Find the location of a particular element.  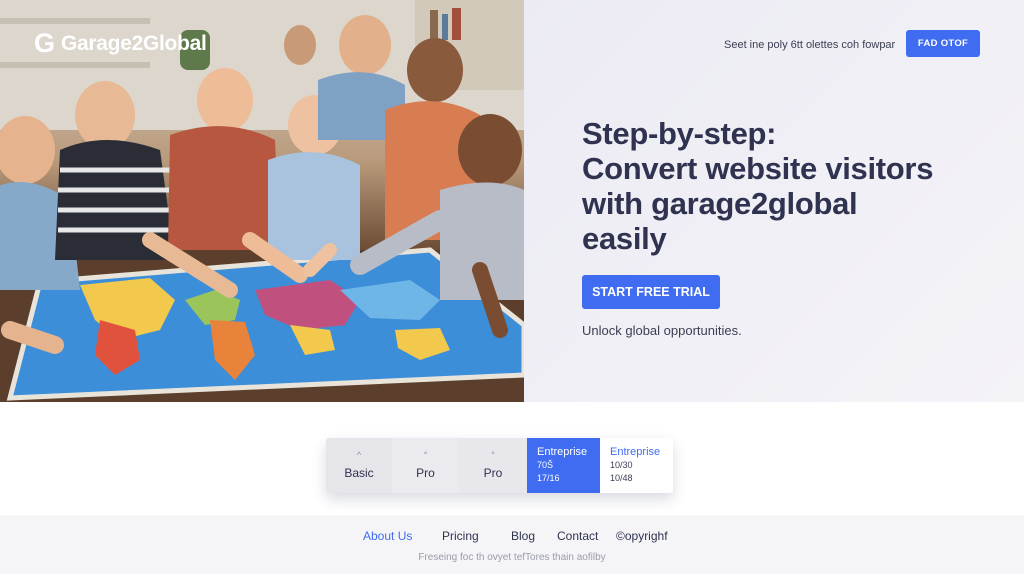

plan-detail: 17/16 is located at coordinates (548, 478).